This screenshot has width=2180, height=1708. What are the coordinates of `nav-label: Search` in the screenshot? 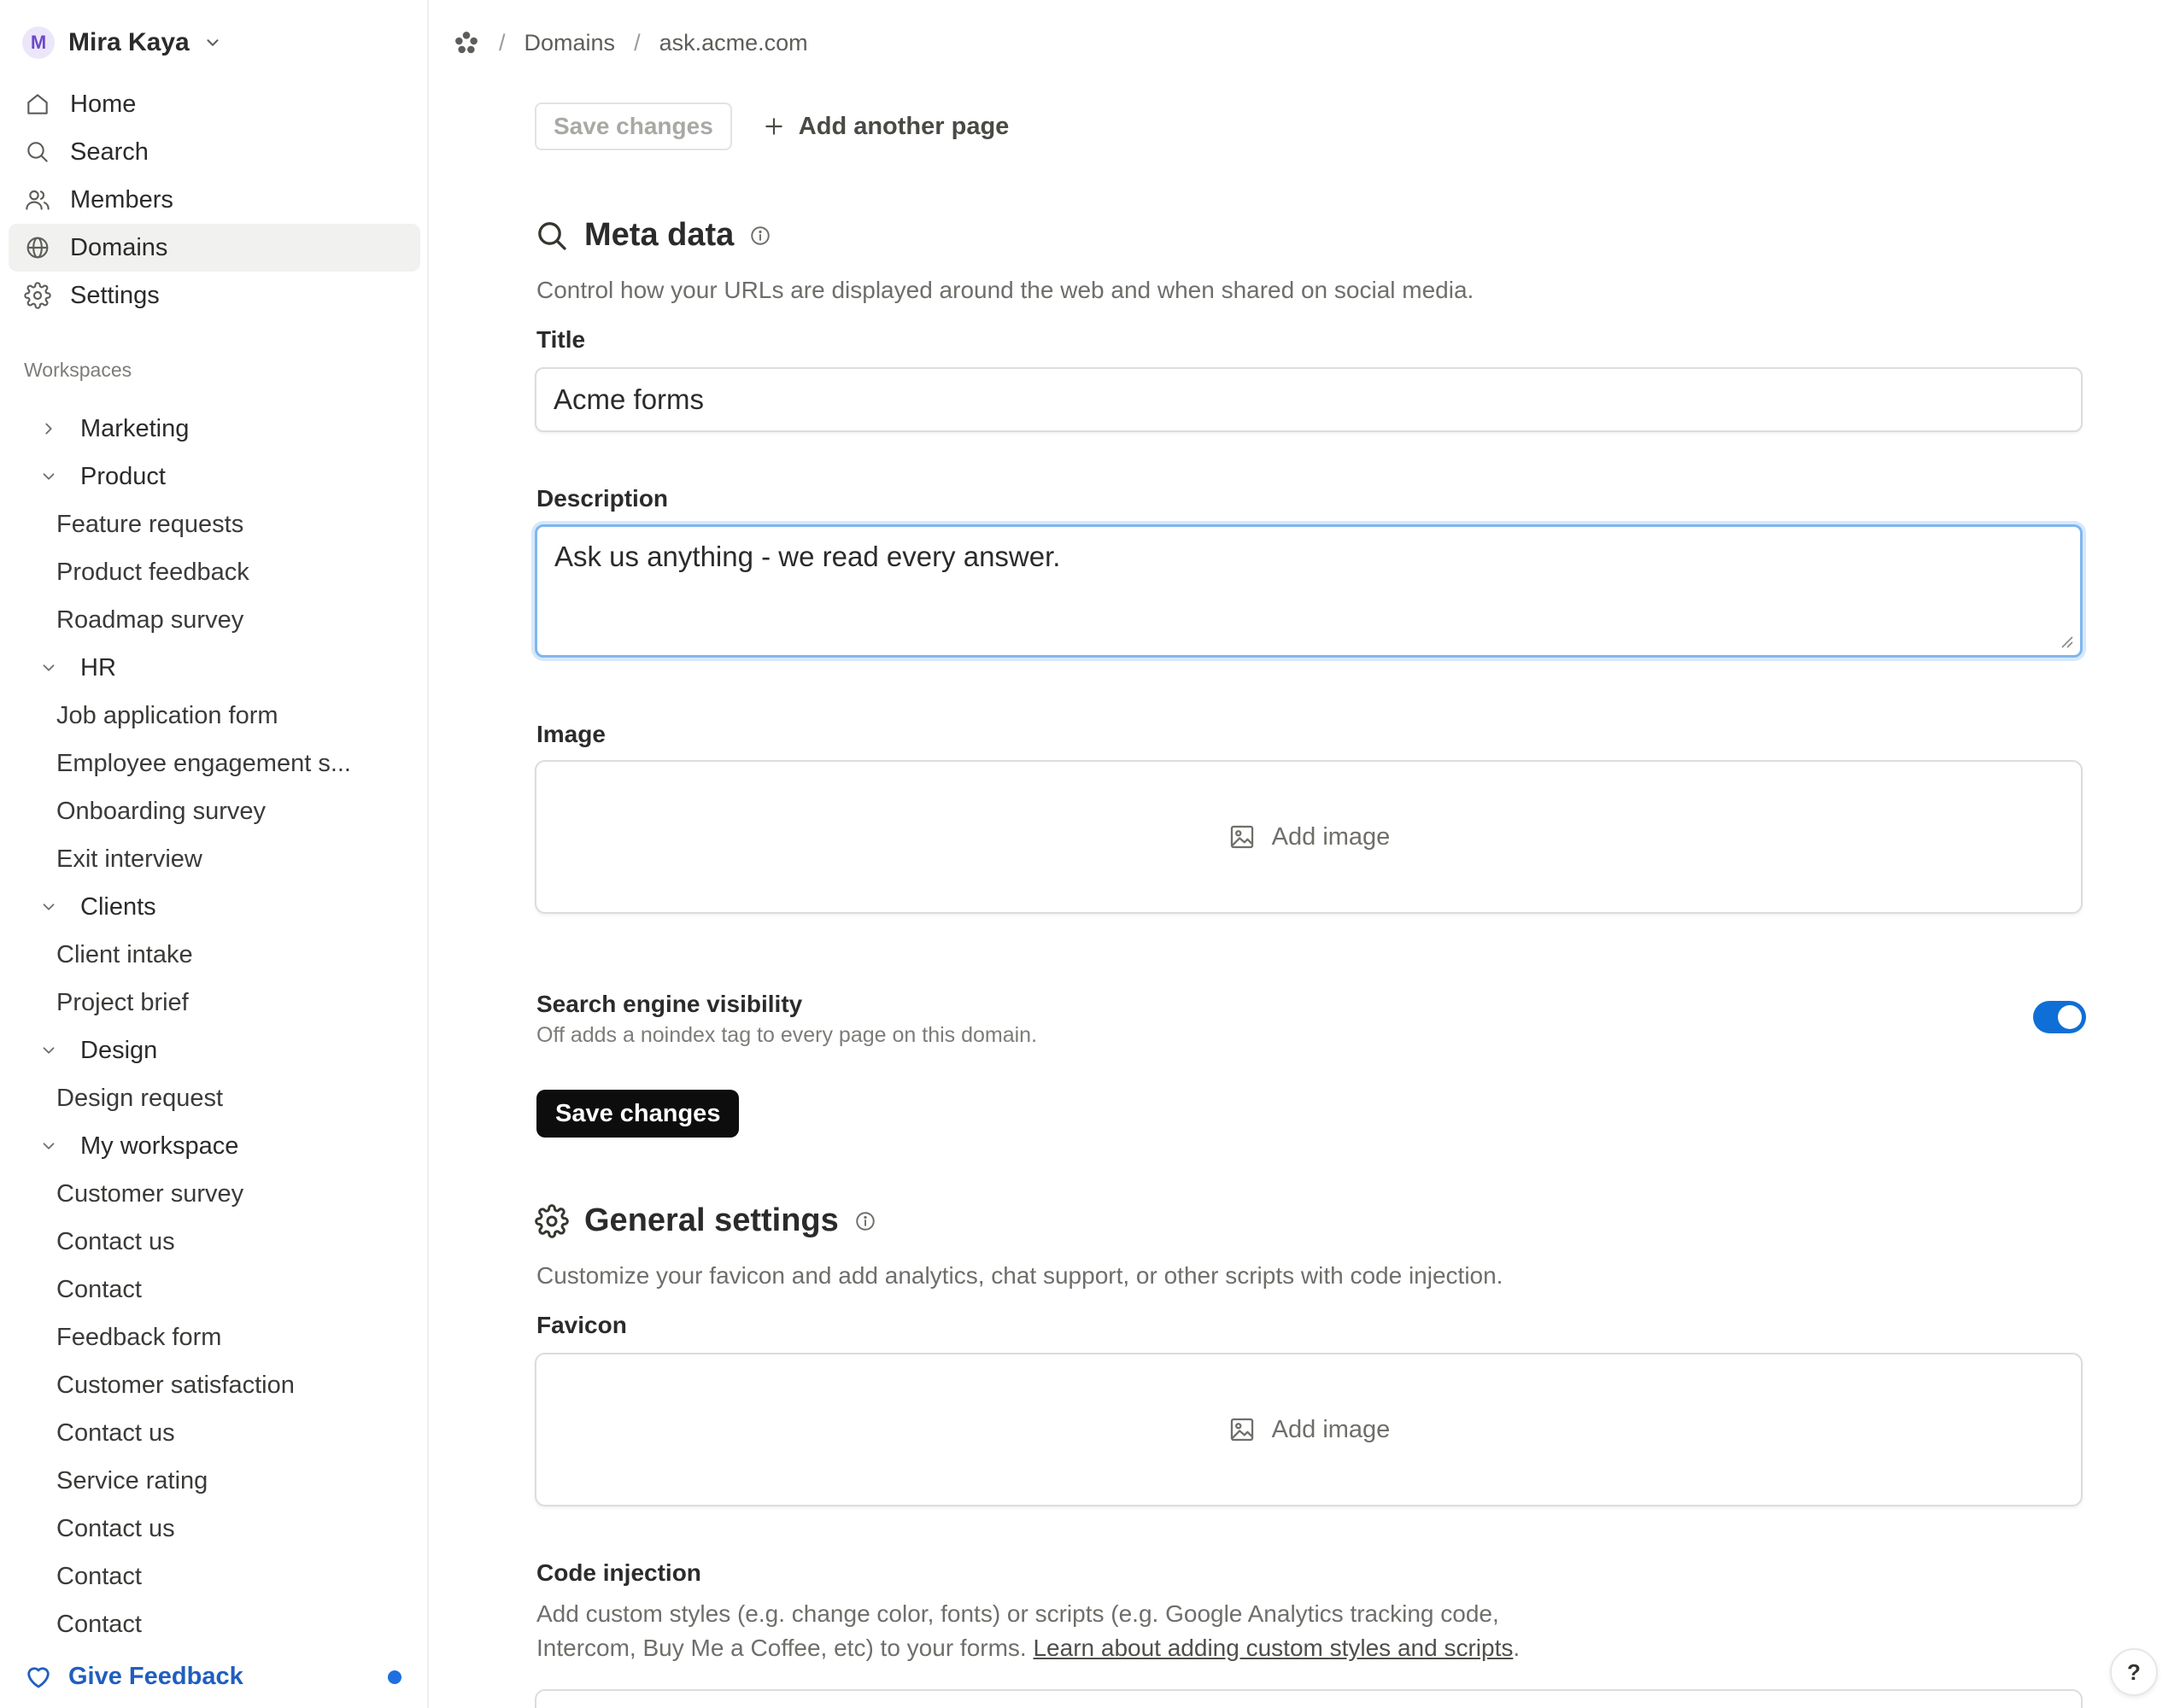 It's located at (109, 151).